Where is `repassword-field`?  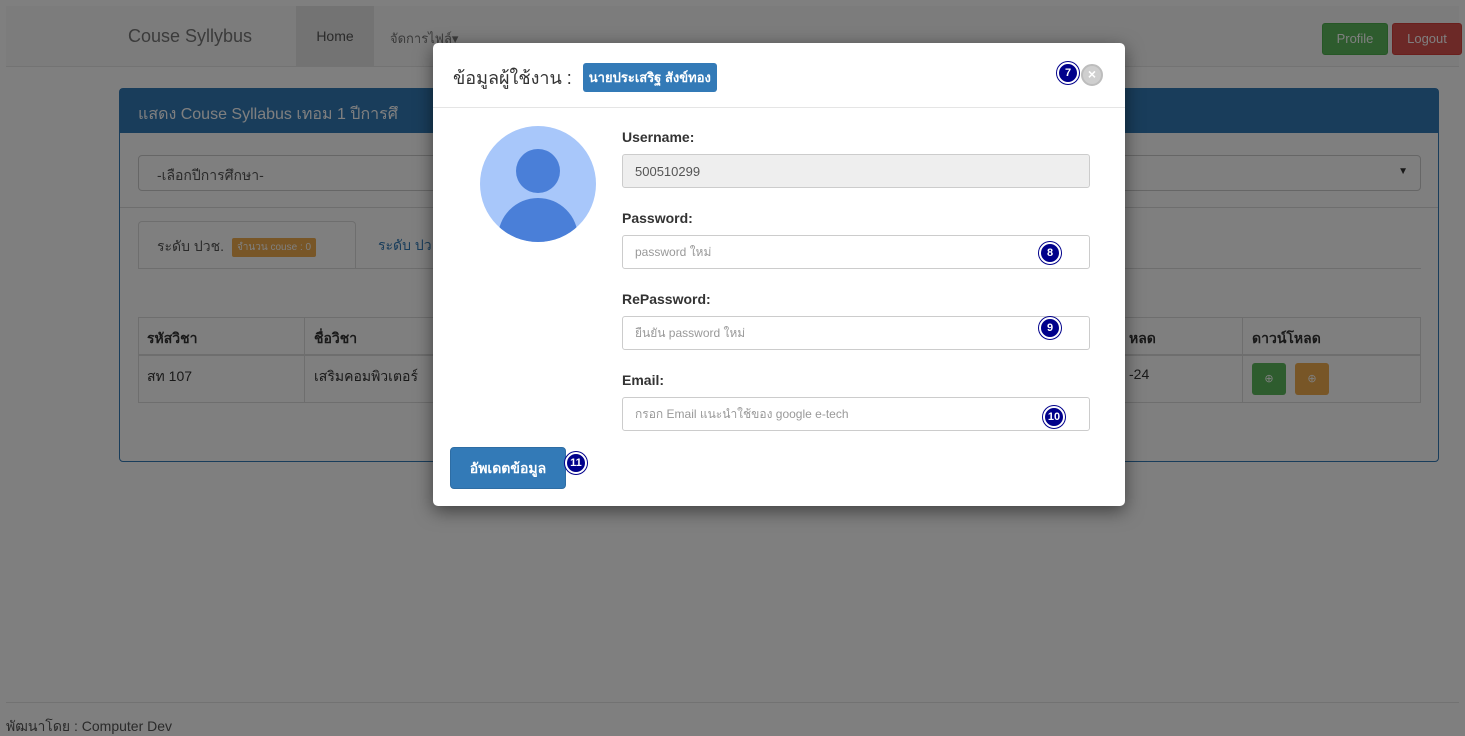
repassword-field is located at coordinates (856, 333).